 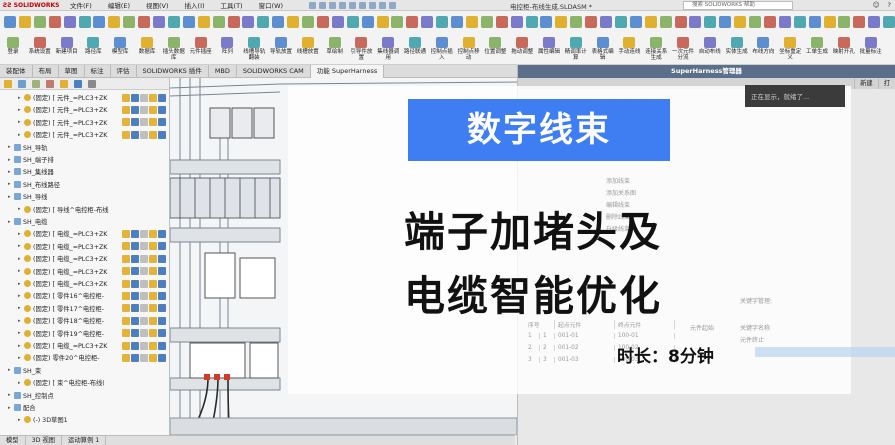 What do you see at coordinates (84, 159) in the screenshot?
I see `tree-item: ▸ SH_端子排` at bounding box center [84, 159].